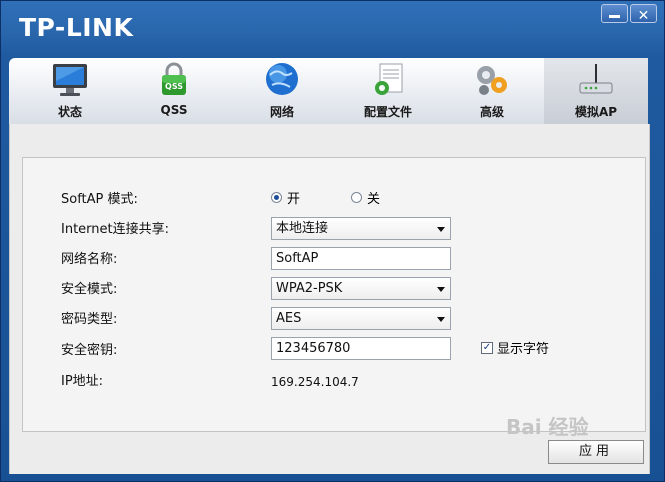  What do you see at coordinates (361, 348) in the screenshot?
I see `security-key-input: 123456780` at bounding box center [361, 348].